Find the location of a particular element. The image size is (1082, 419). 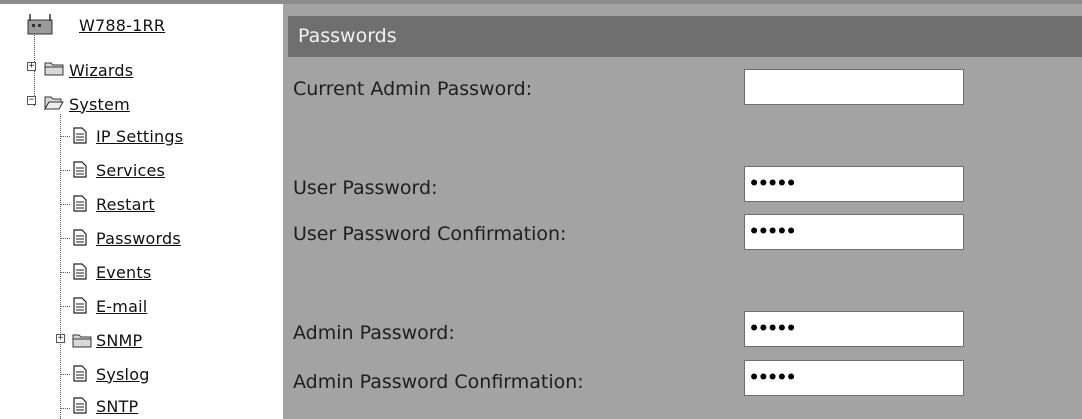

tree-item-sntp: SNTP is located at coordinates (117, 406).